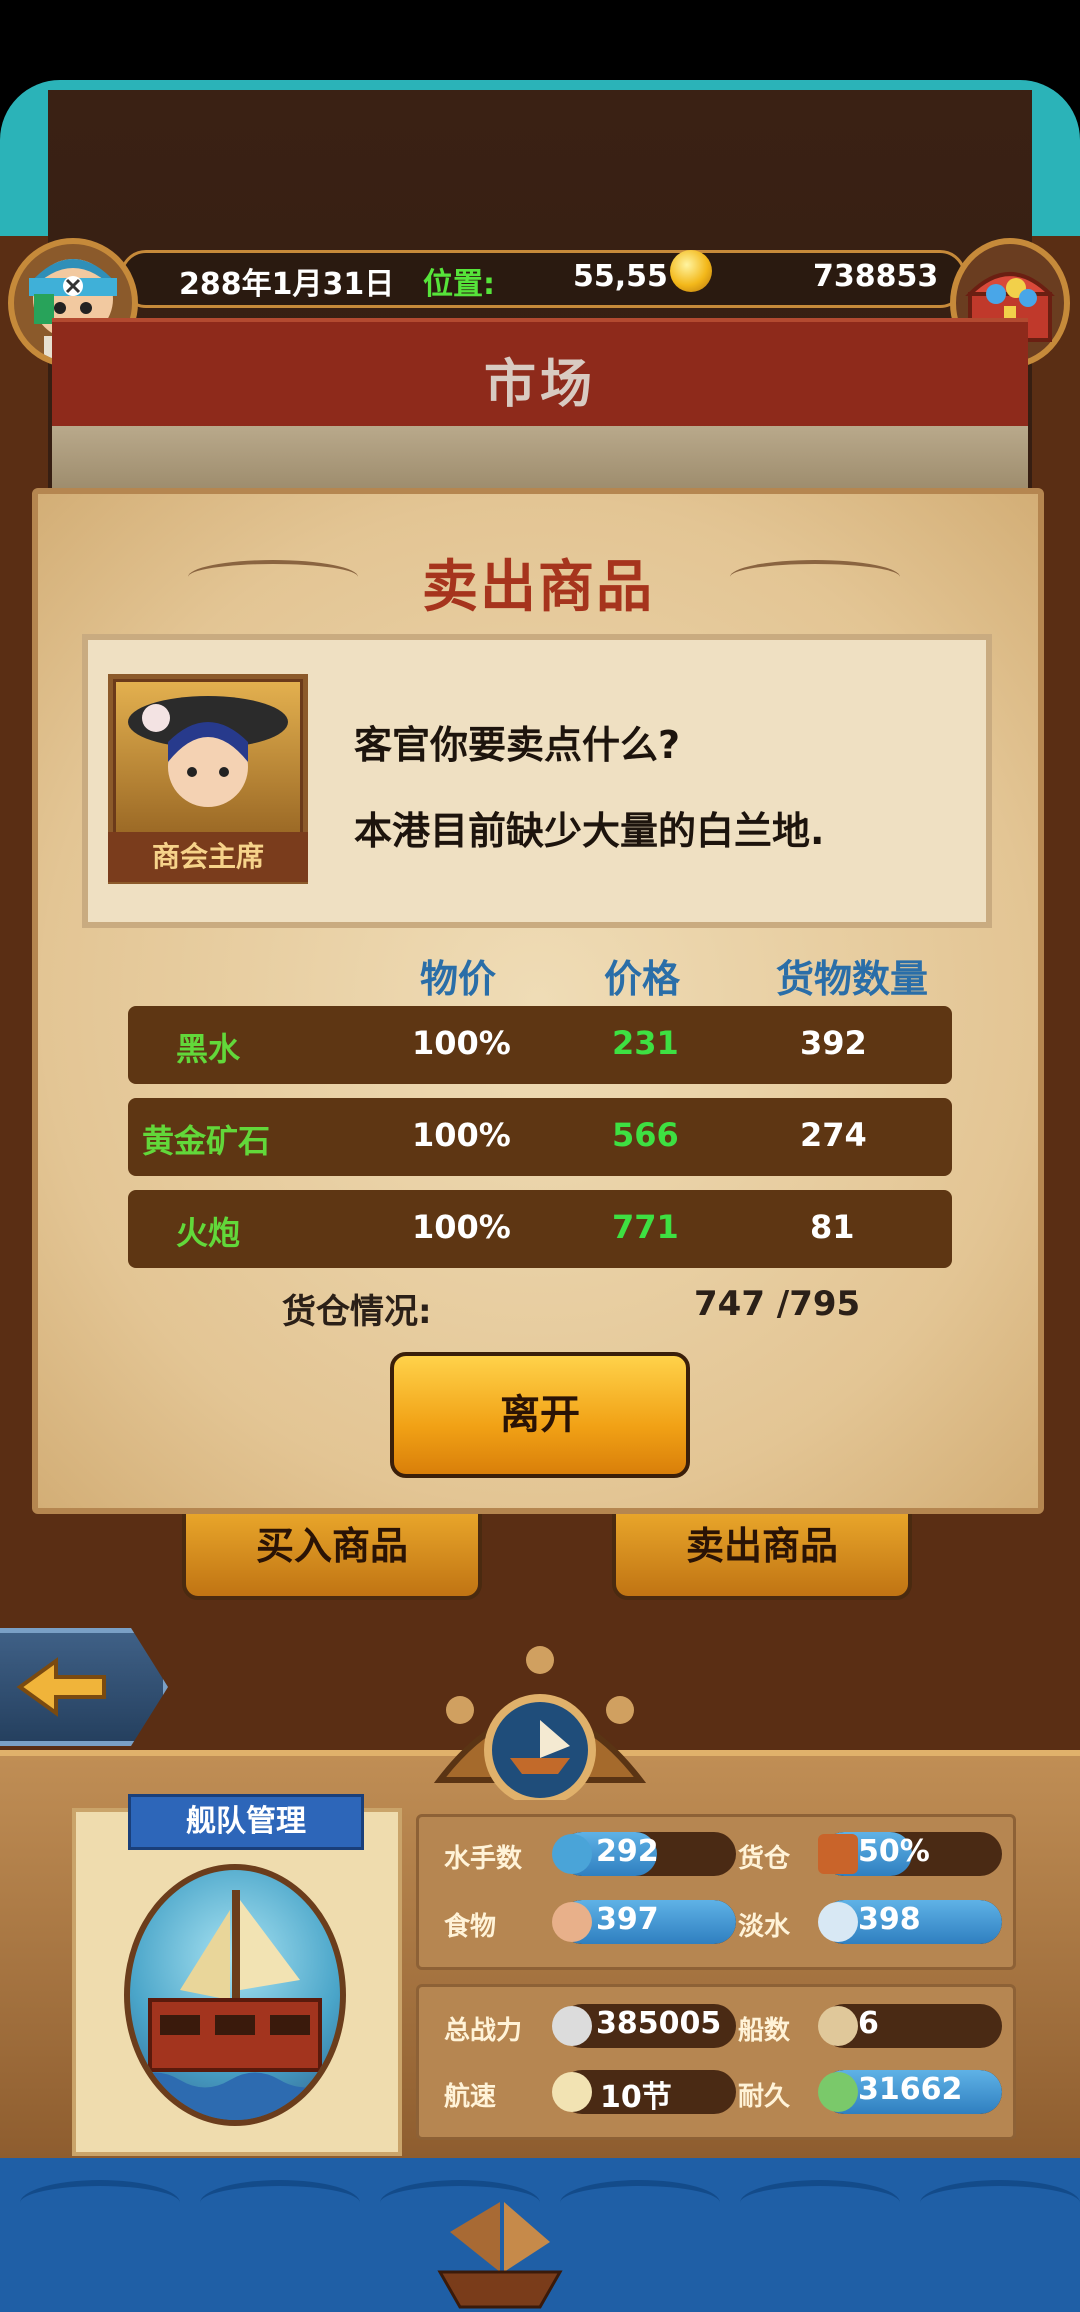  Describe the element at coordinates (659, 2023) in the screenshot. I see `power-value: 385005` at that location.